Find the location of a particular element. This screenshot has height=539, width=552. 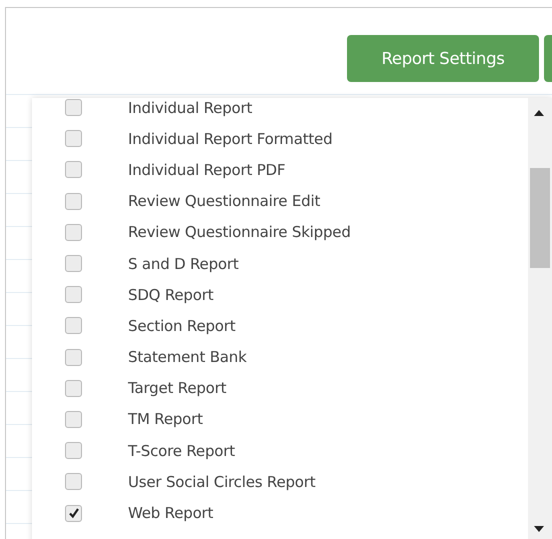

report-option: Statement Bank is located at coordinates (187, 357).